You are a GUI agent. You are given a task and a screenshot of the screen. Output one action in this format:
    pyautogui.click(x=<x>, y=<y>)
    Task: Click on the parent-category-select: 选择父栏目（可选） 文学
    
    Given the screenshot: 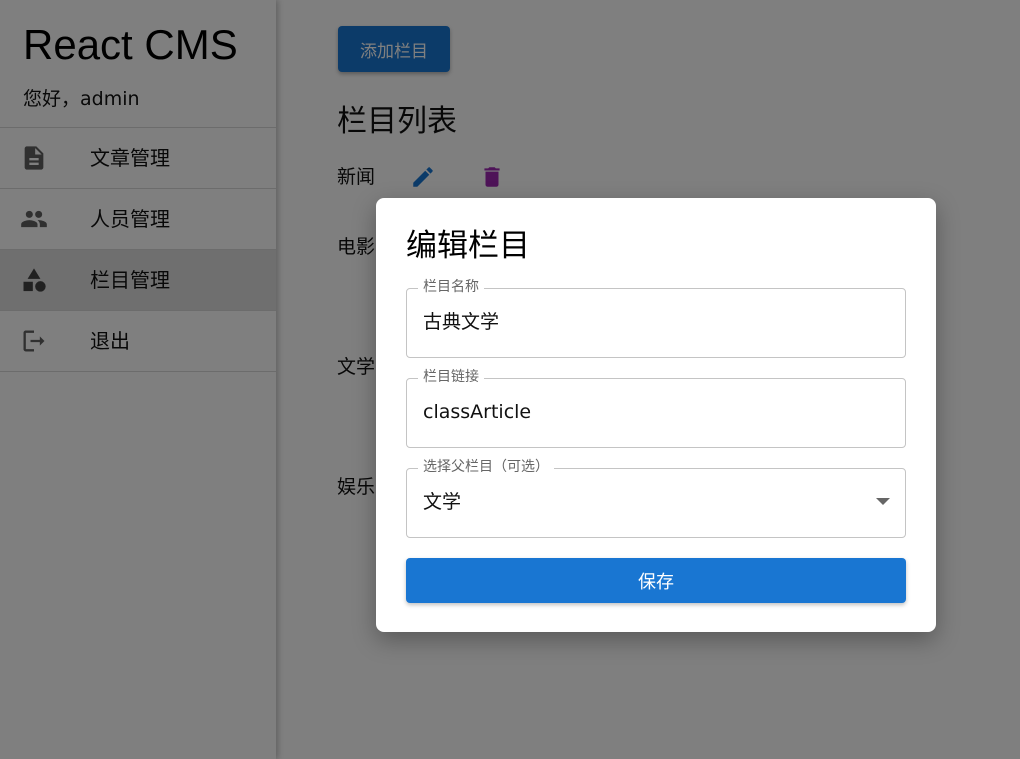 What is the action you would take?
    pyautogui.click(x=656, y=498)
    